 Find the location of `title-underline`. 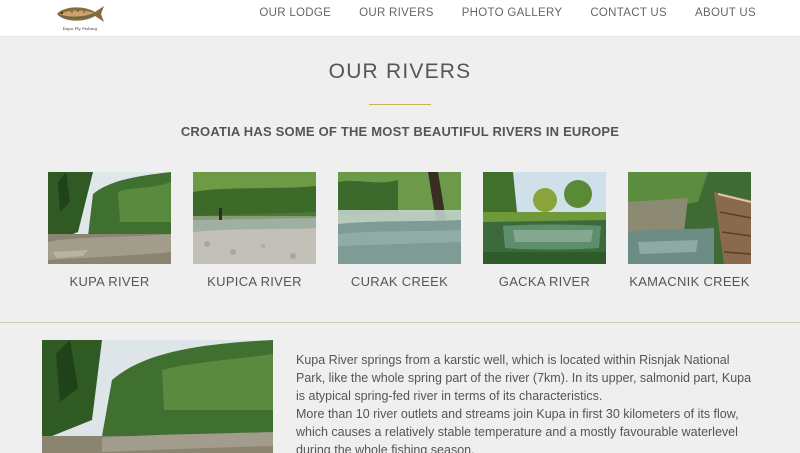

title-underline is located at coordinates (400, 104).